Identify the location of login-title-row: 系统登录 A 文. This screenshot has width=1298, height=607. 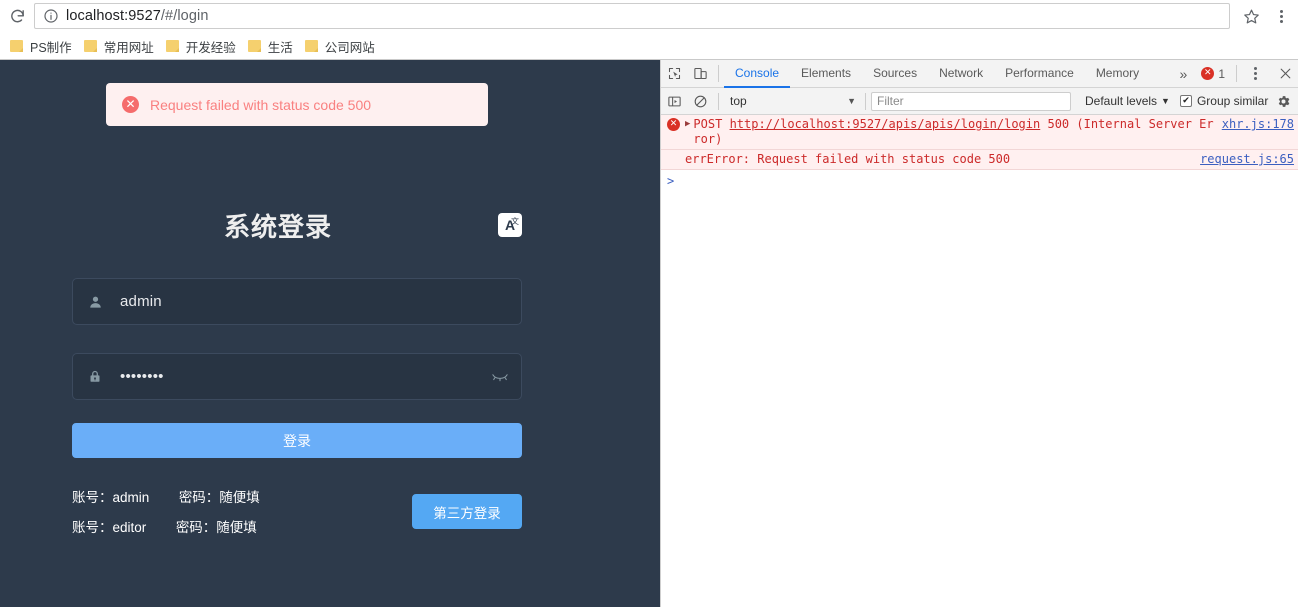
(297, 225).